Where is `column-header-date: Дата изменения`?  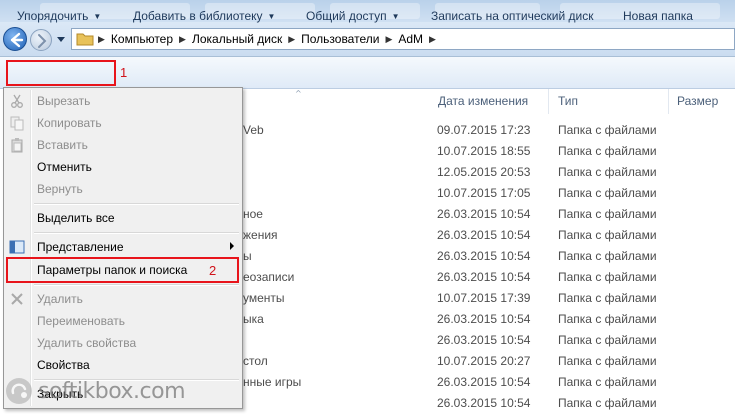 column-header-date: Дата изменения is located at coordinates (483, 101).